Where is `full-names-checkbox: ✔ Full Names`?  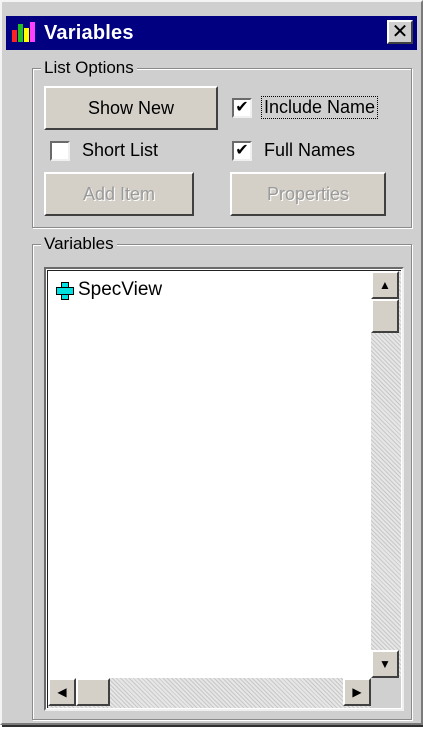 full-names-checkbox: ✔ Full Names is located at coordinates (293, 150).